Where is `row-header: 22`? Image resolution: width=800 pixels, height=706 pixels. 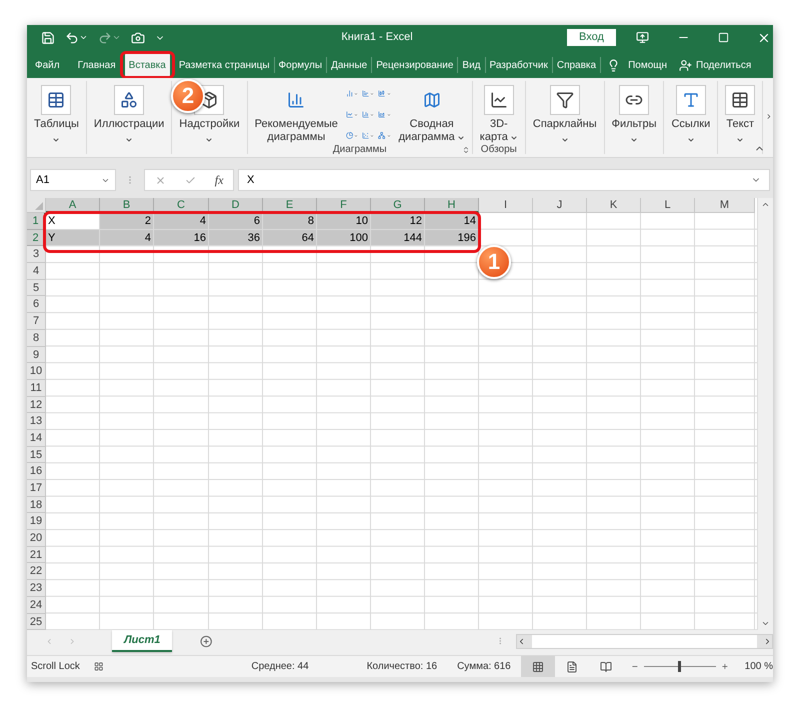 row-header: 22 is located at coordinates (36, 571).